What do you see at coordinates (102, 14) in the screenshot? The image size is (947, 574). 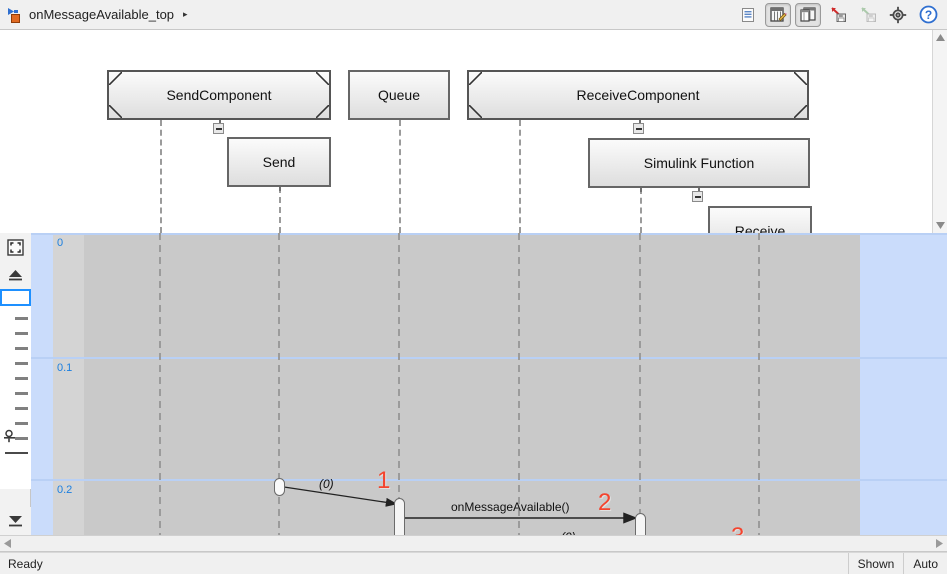 I see `breadcrumb-label: onMessageAvailable_top` at bounding box center [102, 14].